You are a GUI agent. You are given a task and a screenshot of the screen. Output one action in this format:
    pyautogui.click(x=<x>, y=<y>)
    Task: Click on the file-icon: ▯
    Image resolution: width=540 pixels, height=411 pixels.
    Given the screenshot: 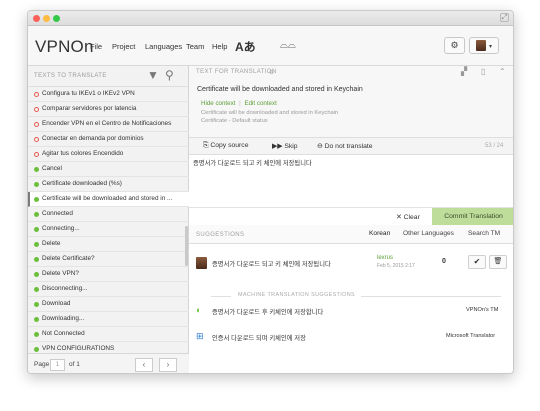 What is the action you would take?
    pyautogui.click(x=483, y=71)
    